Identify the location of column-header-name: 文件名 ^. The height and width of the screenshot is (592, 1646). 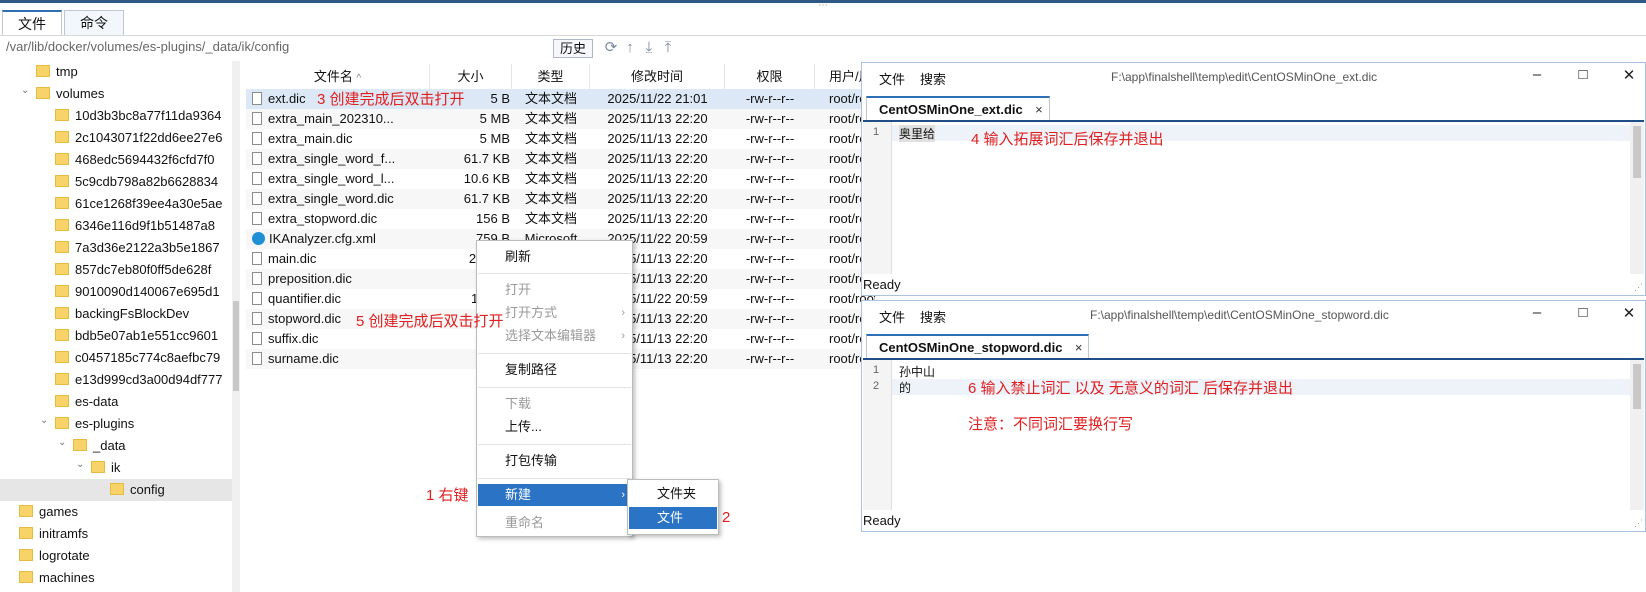
(338, 77).